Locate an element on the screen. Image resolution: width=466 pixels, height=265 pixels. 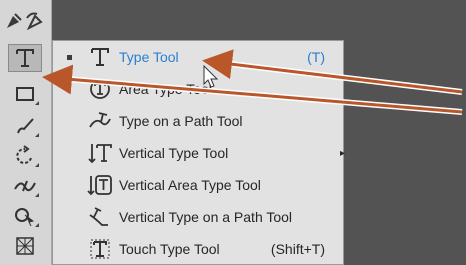
menu-item-label: Type on a Path Tool is located at coordinates (181, 121).